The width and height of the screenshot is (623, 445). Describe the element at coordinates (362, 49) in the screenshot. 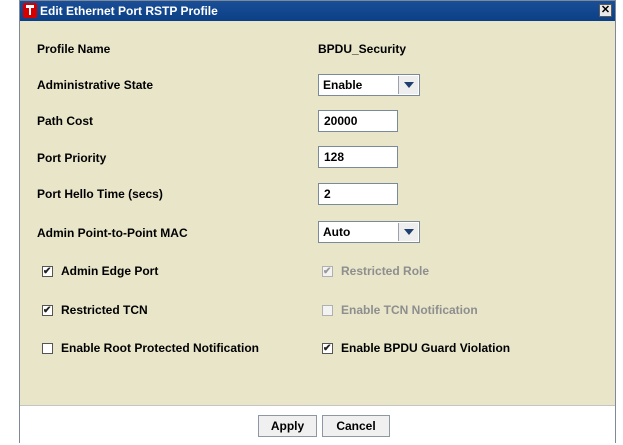

I see `profile-name-value: BPDU_Security` at that location.